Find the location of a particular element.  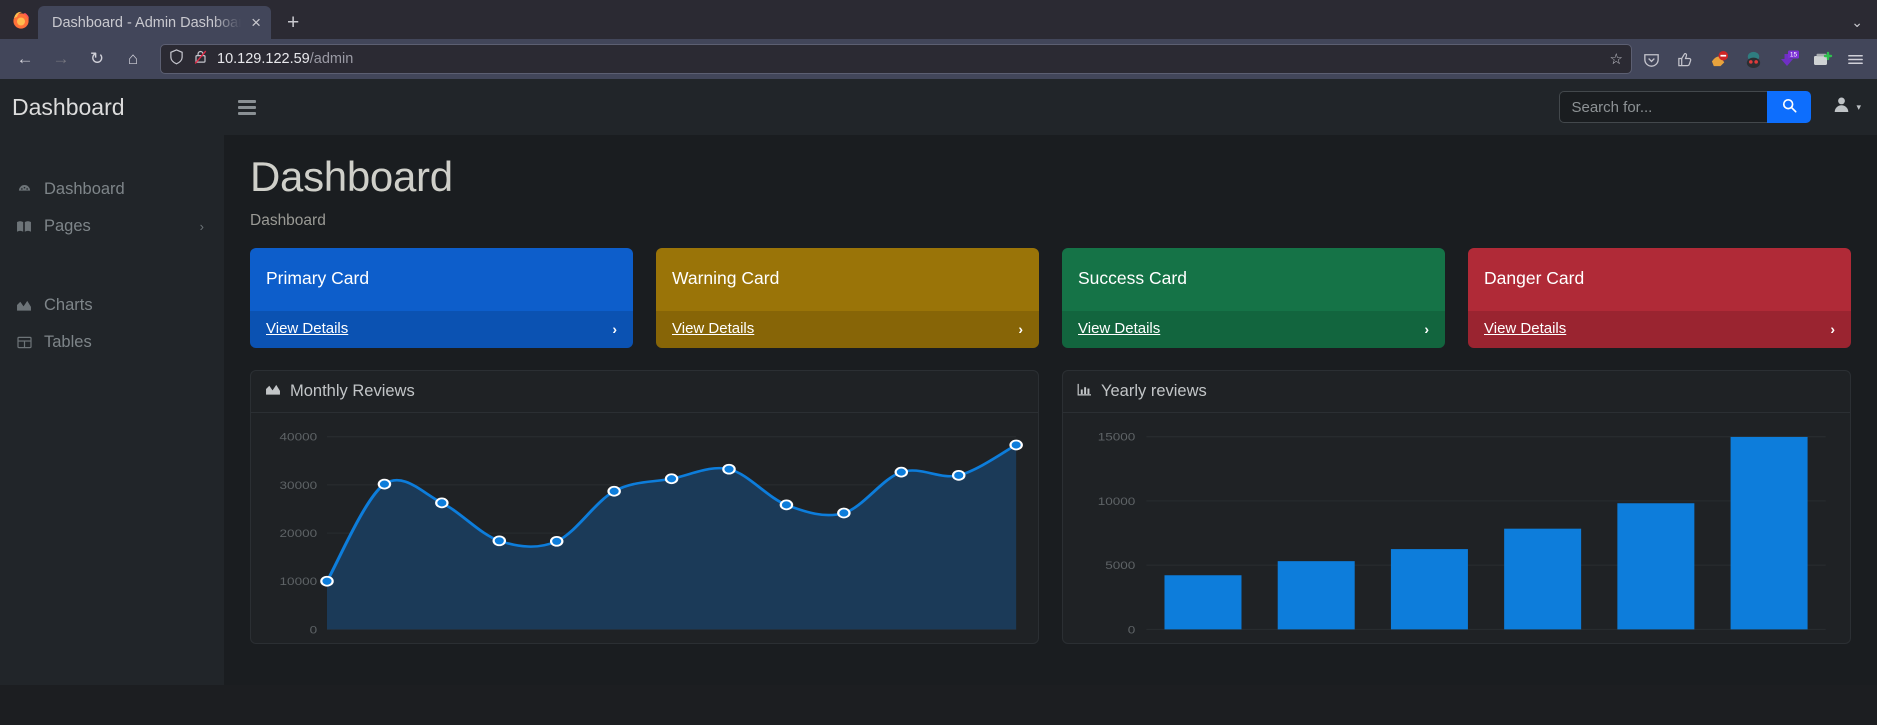

breadcrumb: Dashboard is located at coordinates (288, 220).